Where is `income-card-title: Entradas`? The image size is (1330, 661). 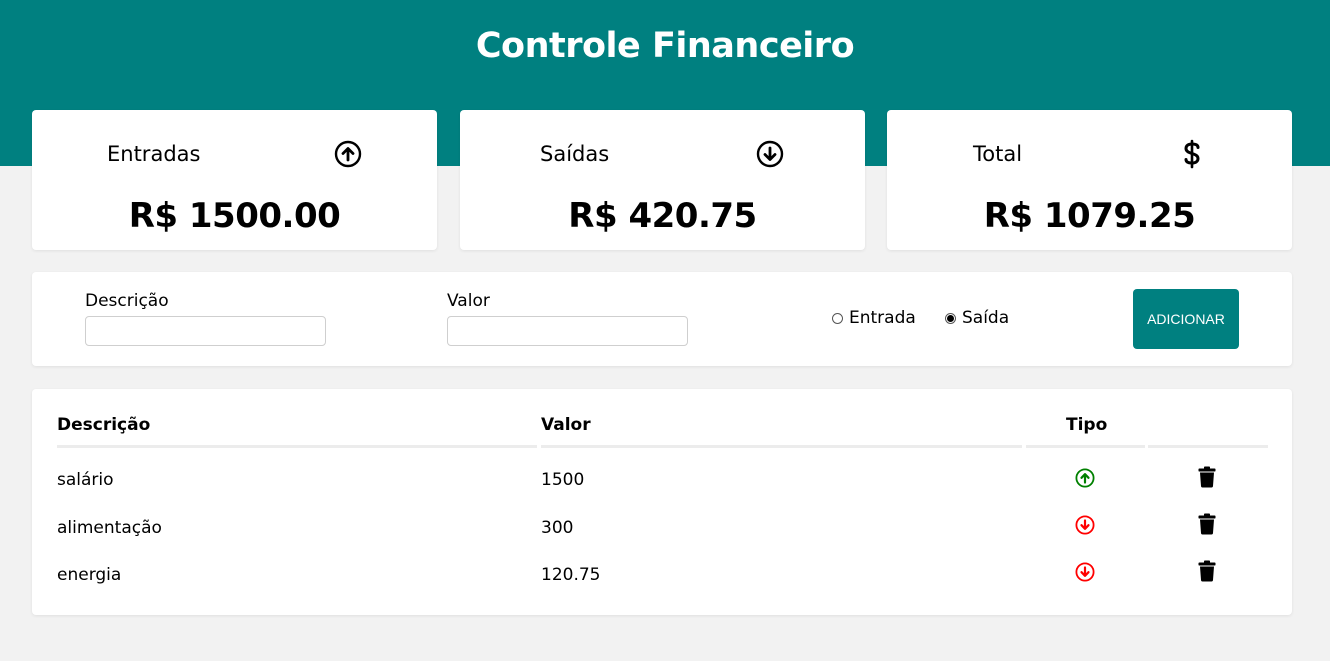 income-card-title: Entradas is located at coordinates (154, 154).